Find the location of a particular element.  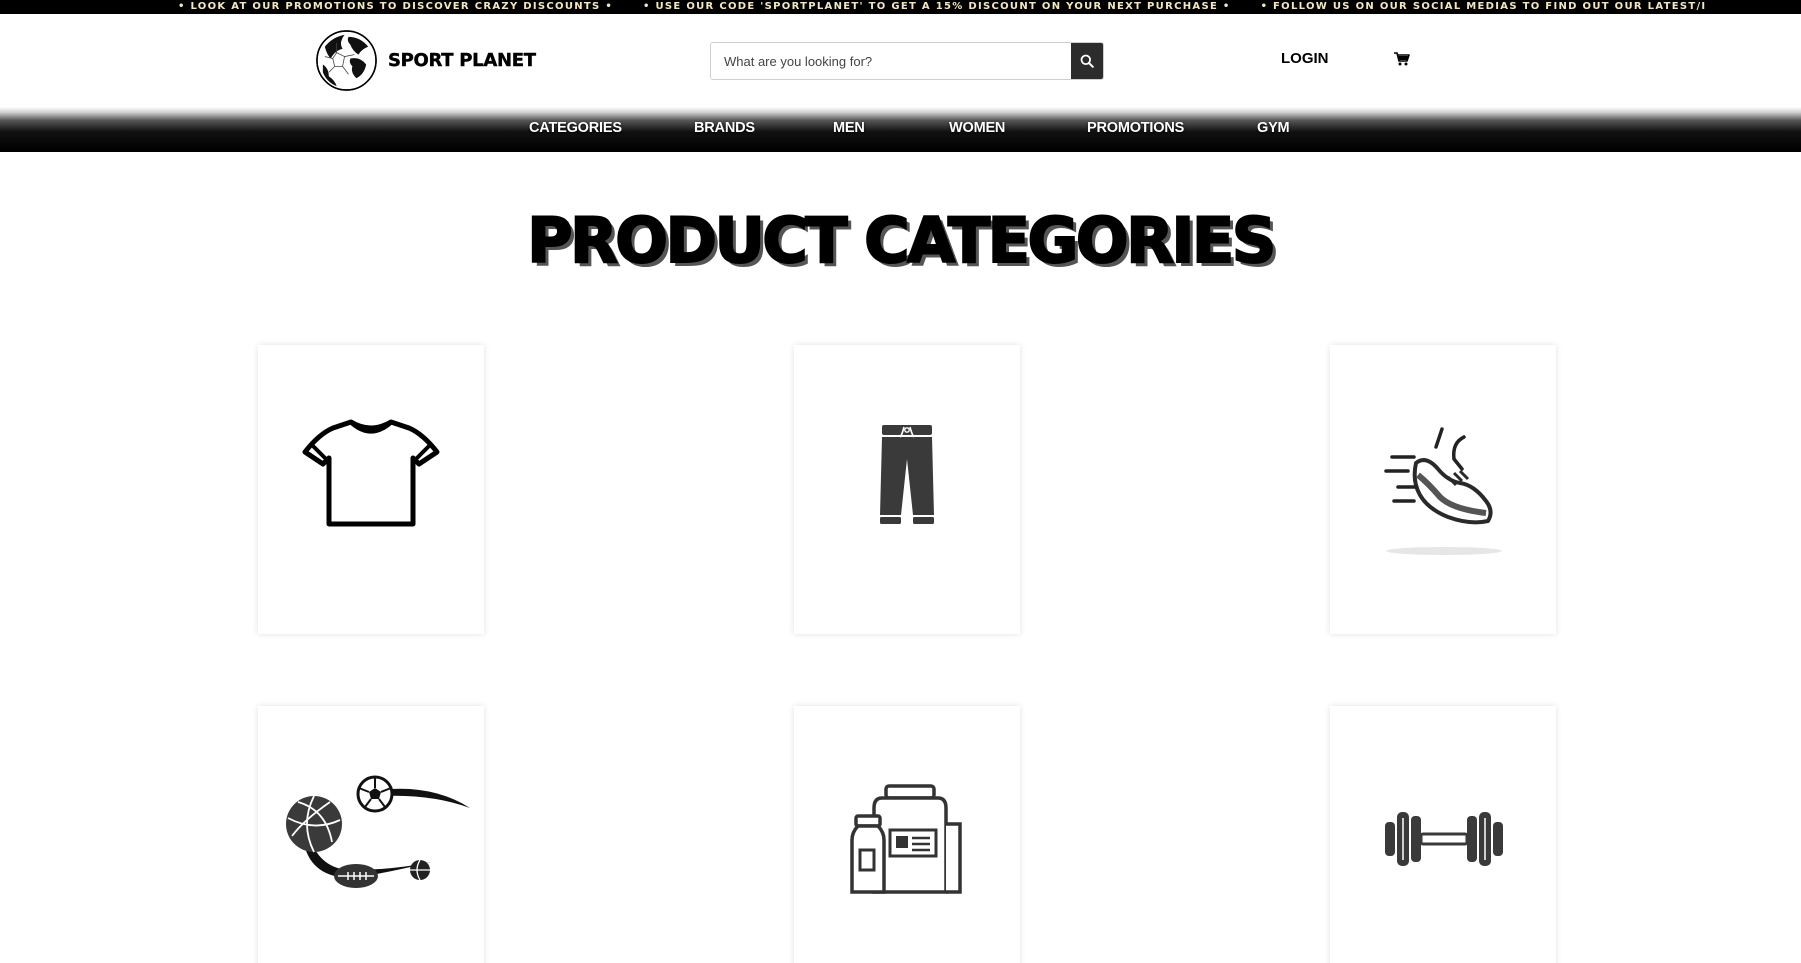

brand-logo: SPORT PLANET is located at coordinates (425, 60).